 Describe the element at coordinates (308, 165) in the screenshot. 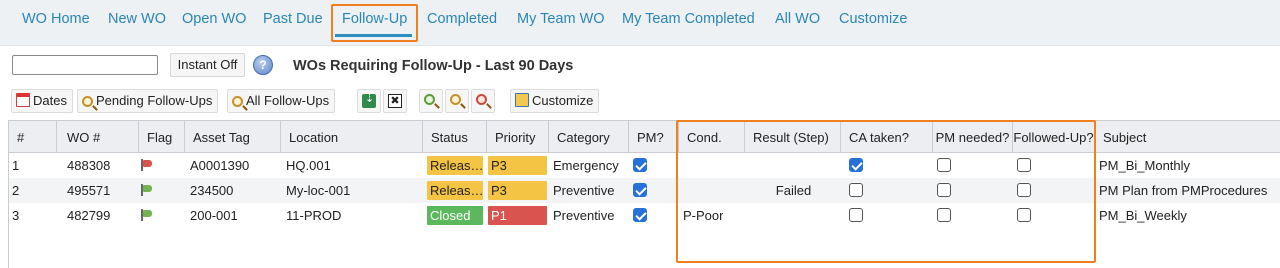

I see `location: HQ.001` at that location.